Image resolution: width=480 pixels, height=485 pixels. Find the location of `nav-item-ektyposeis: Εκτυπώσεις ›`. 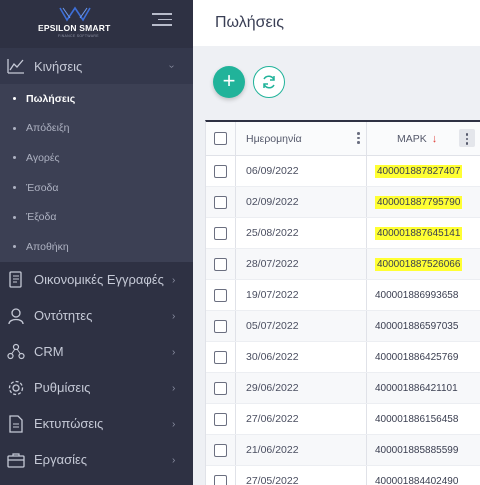

nav-item-ektyposeis: Εκτυπώσεις › is located at coordinates (96, 424).